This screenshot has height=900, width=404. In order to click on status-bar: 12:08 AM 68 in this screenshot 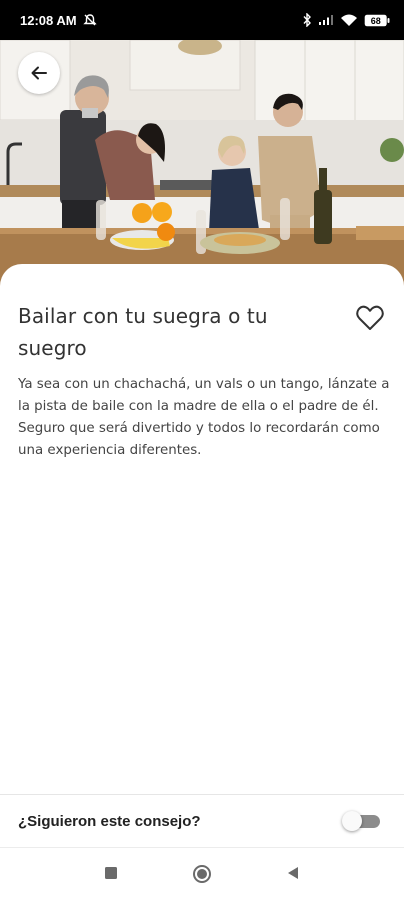, I will do `click(202, 20)`.